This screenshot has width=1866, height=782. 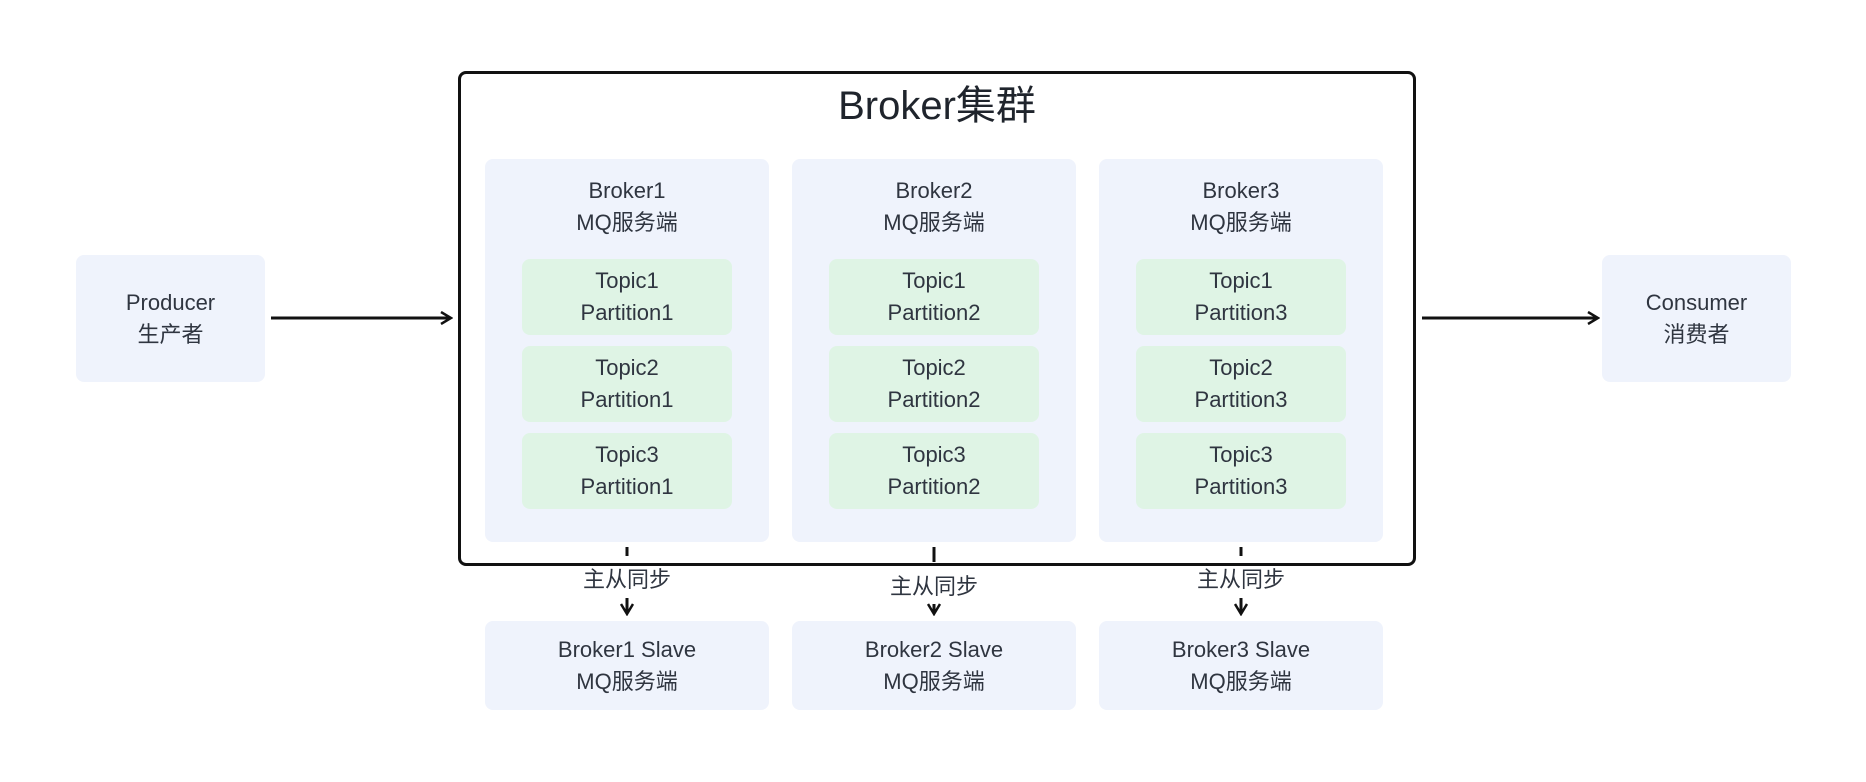 I want to click on cluster-title: Broker集群, so click(x=937, y=106).